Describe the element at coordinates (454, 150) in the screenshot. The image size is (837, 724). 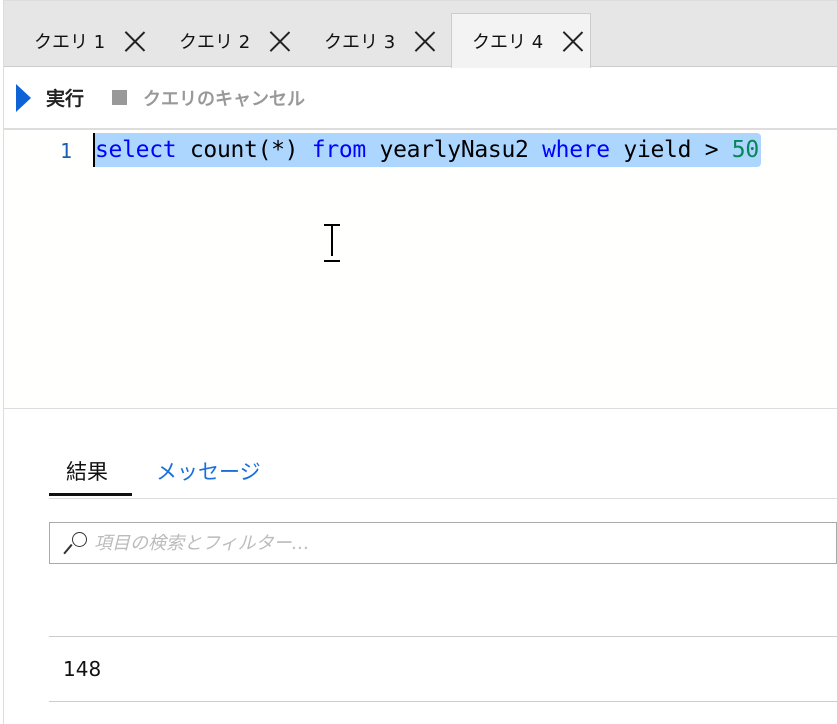
I see `code-text: yearlyNasu2` at that location.